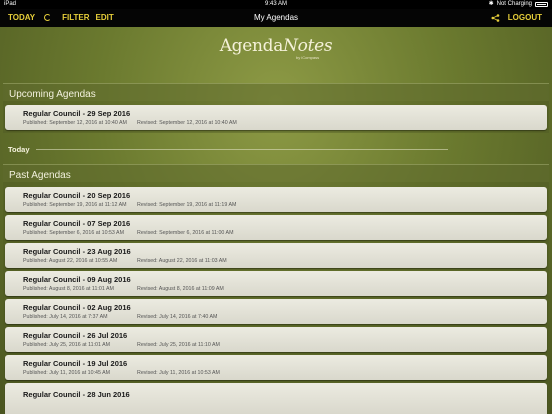 The height and width of the screenshot is (414, 552). What do you see at coordinates (276, 92) in the screenshot?
I see `upcoming-agendas-header: Upcoming Agendas` at bounding box center [276, 92].